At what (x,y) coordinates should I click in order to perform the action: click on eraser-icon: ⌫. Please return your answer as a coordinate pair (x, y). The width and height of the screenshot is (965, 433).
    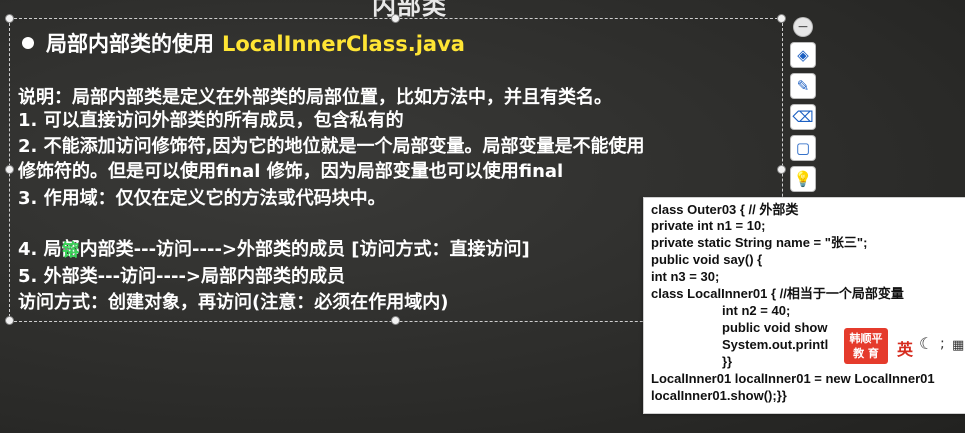
    Looking at the image, I should click on (803, 117).